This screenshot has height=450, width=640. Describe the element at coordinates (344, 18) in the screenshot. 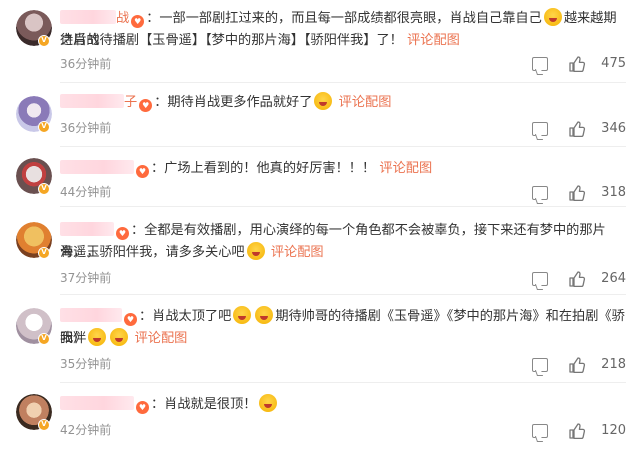

I see `comment-content: ：一部一部剧扛过来的，而且每一部成绩都很亮眼，肖战自己靠自己` at that location.